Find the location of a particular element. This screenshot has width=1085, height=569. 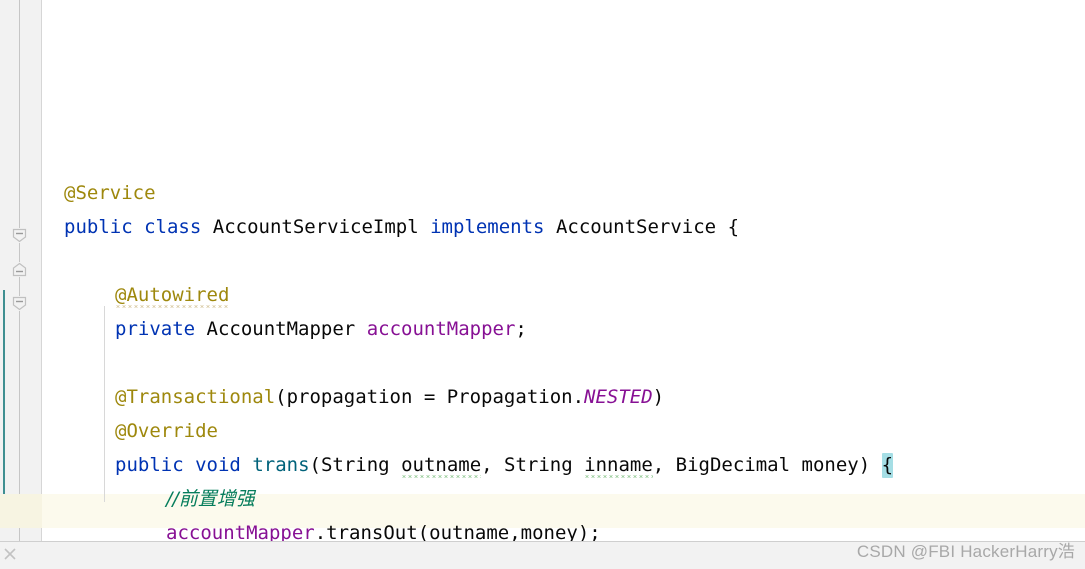

code-token: class is located at coordinates (173, 227).